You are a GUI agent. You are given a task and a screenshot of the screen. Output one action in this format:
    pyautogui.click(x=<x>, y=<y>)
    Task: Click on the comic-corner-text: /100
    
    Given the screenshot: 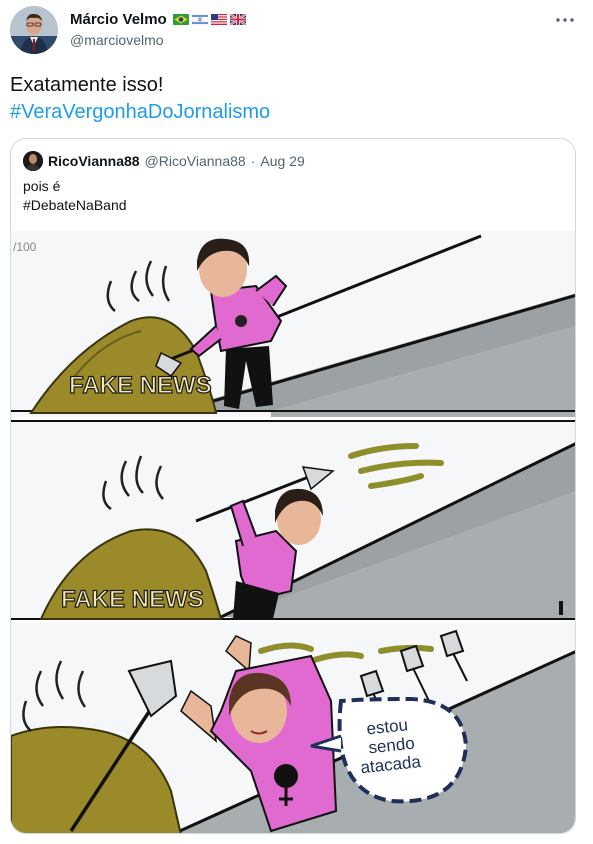 What is the action you would take?
    pyautogui.click(x=25, y=247)
    